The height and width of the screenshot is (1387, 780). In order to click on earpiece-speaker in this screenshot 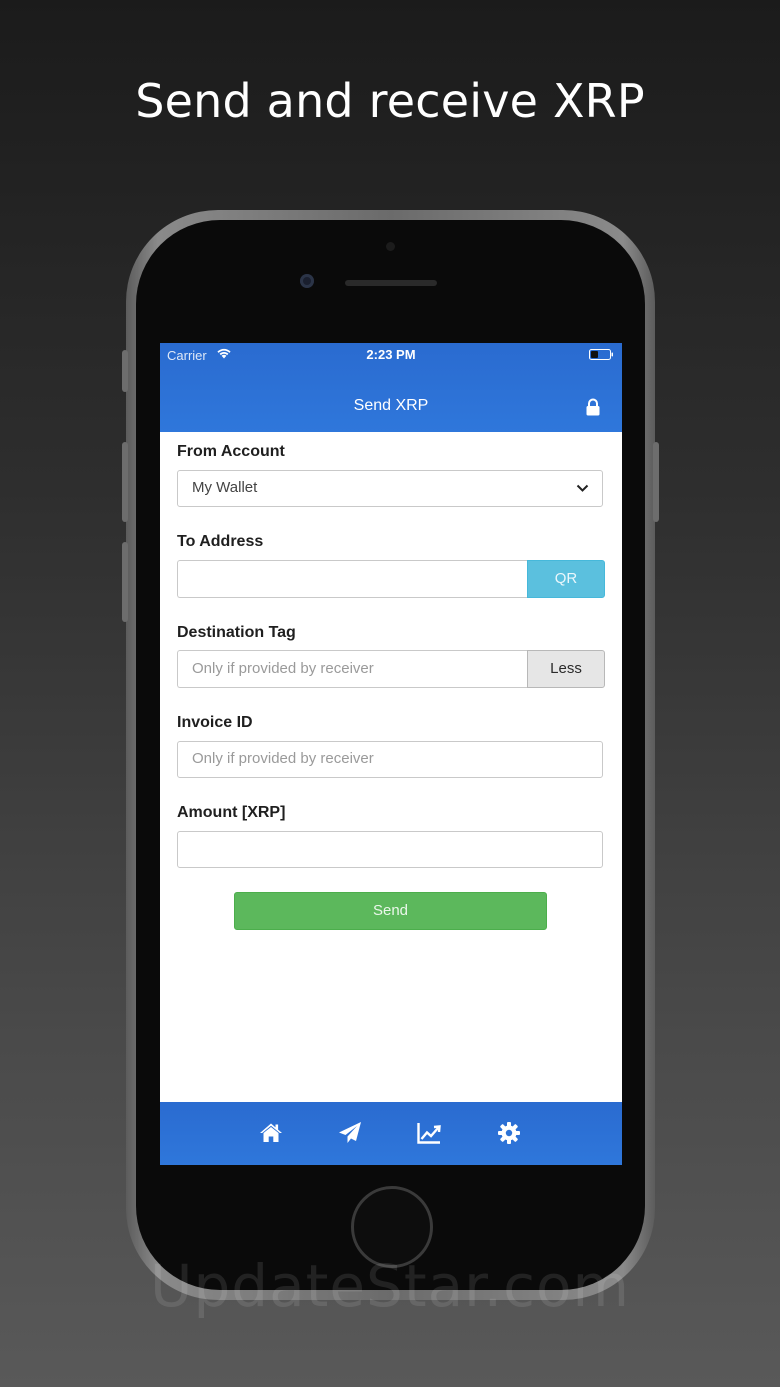, I will do `click(391, 283)`.